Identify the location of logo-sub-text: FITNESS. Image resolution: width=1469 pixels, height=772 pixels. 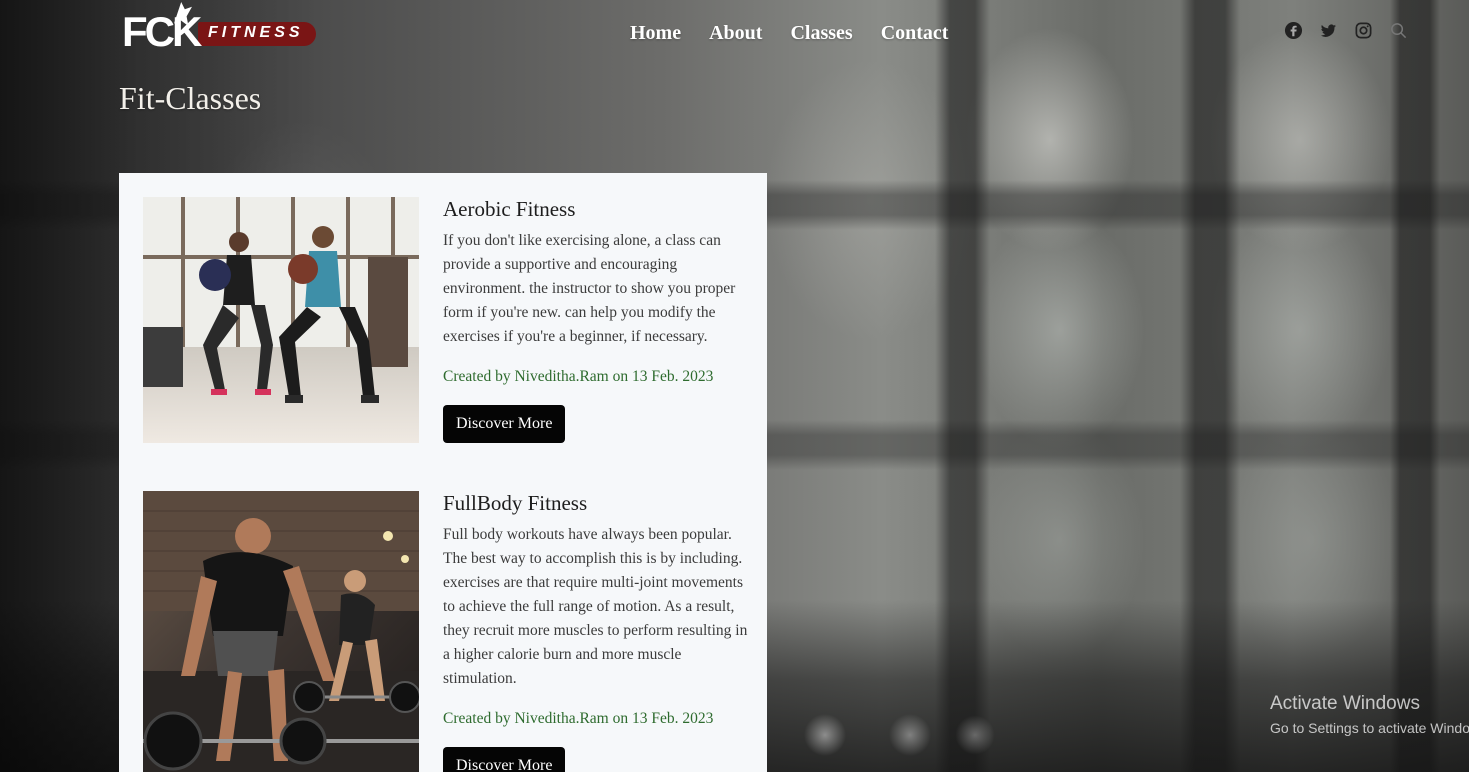
(256, 32).